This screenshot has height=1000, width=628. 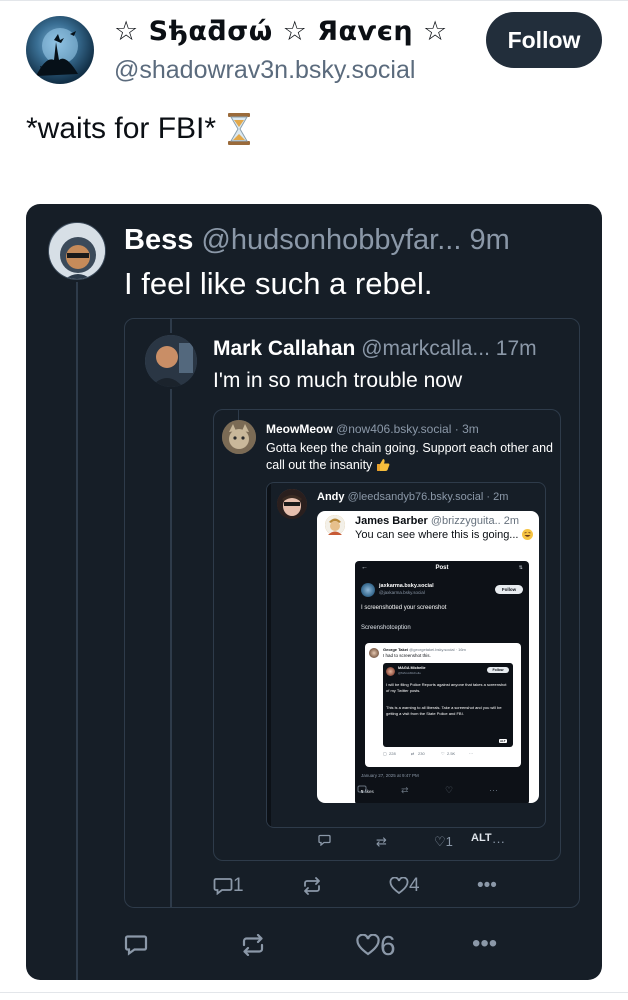 I want to click on meowmeow-more-button: ···, so click(x=498, y=841).